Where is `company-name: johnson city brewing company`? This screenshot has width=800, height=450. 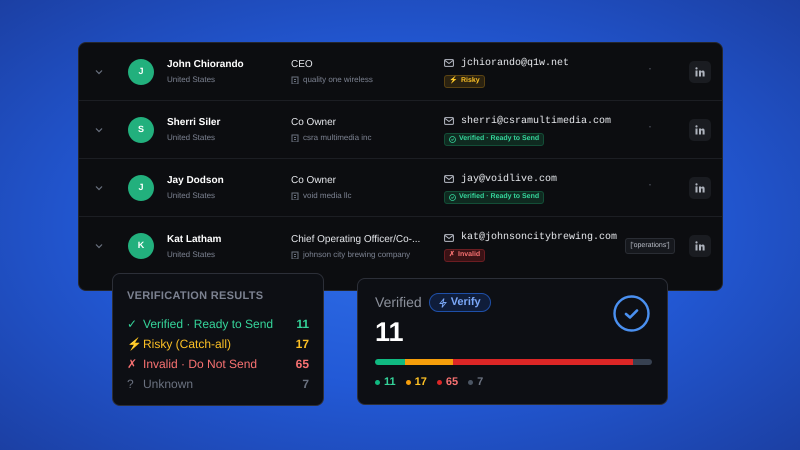
company-name: johnson city brewing company is located at coordinates (356, 254).